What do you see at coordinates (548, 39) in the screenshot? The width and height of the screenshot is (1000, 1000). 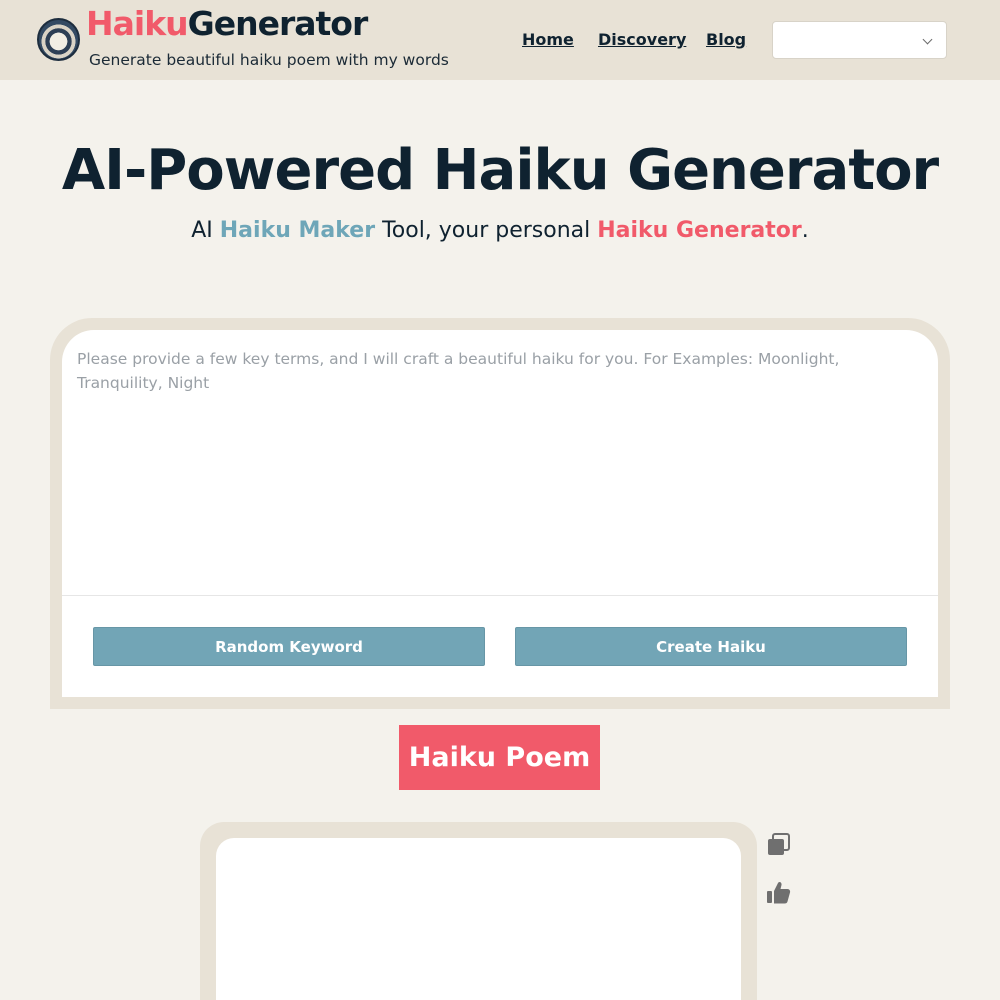 I see `nav-home-link: Home` at bounding box center [548, 39].